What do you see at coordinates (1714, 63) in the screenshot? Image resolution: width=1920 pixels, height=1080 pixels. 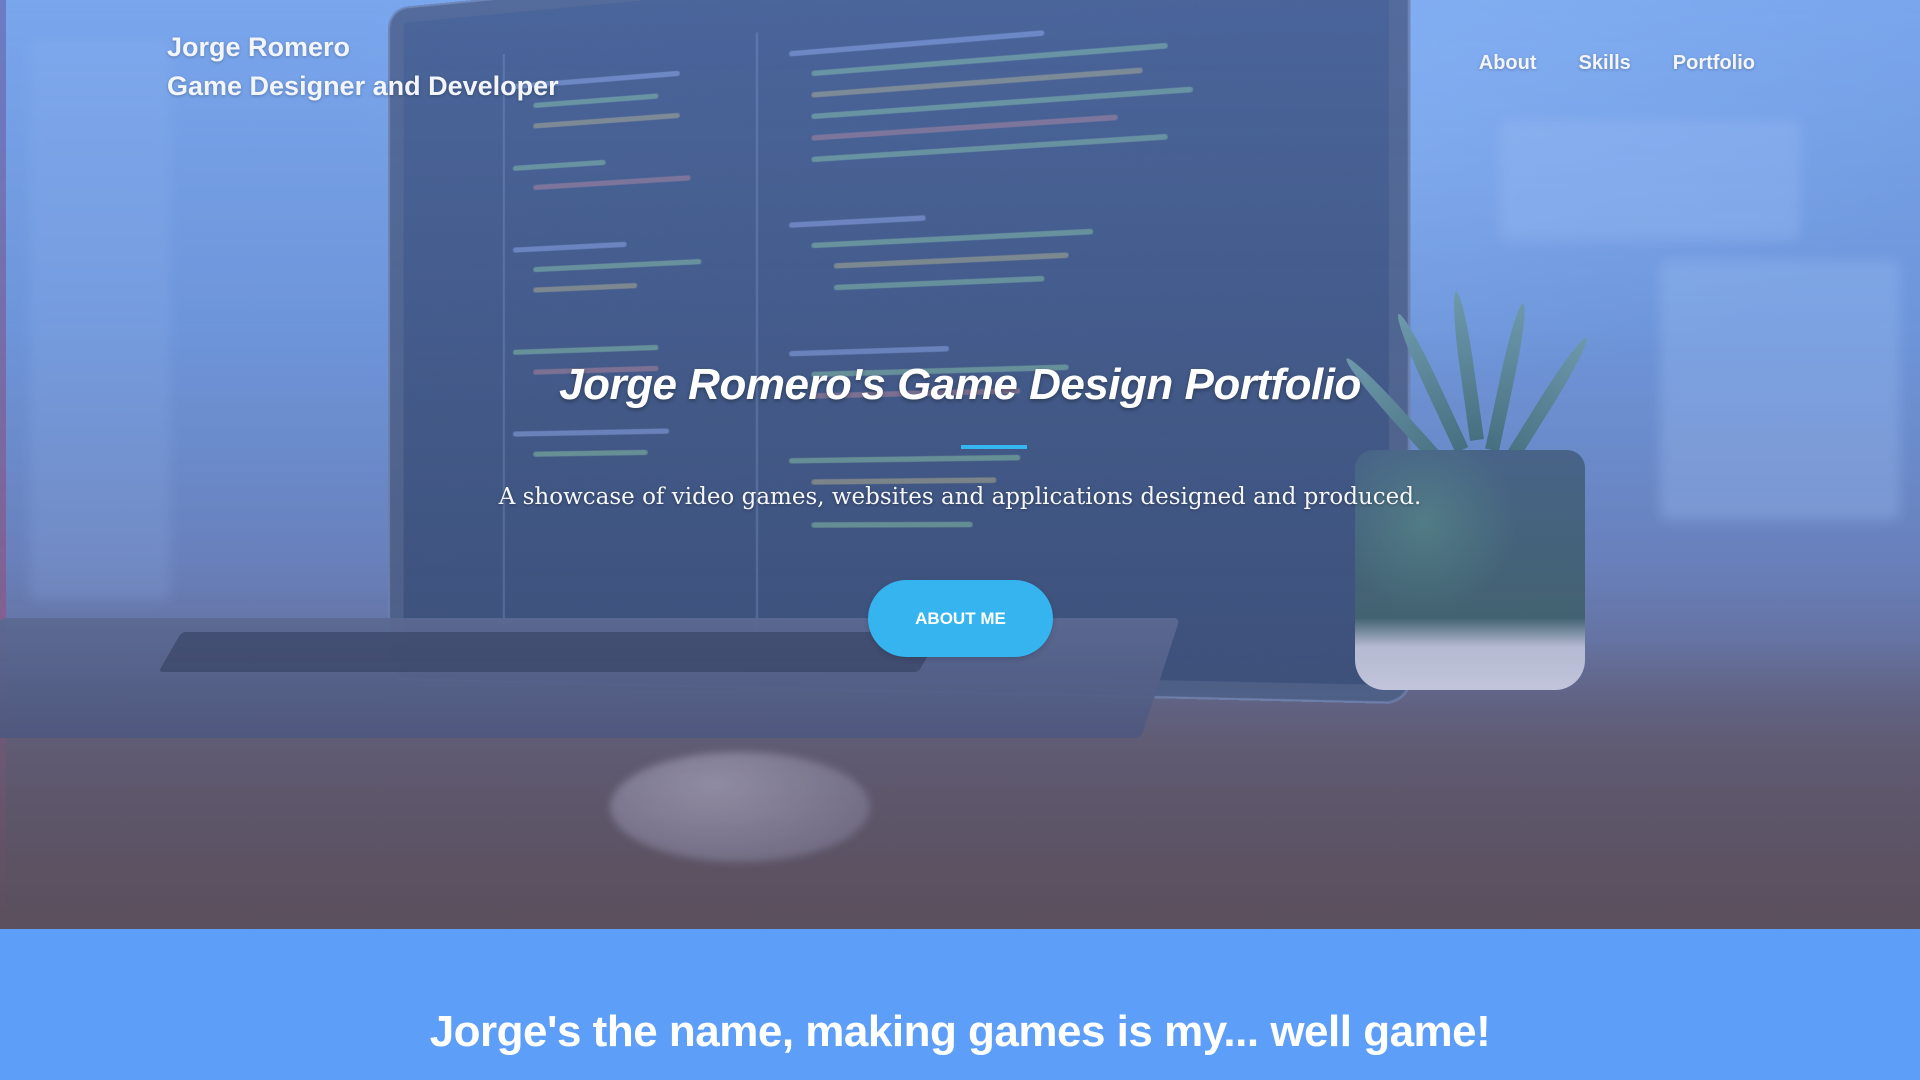 I see `nav-link-portfolio: Portfolio` at bounding box center [1714, 63].